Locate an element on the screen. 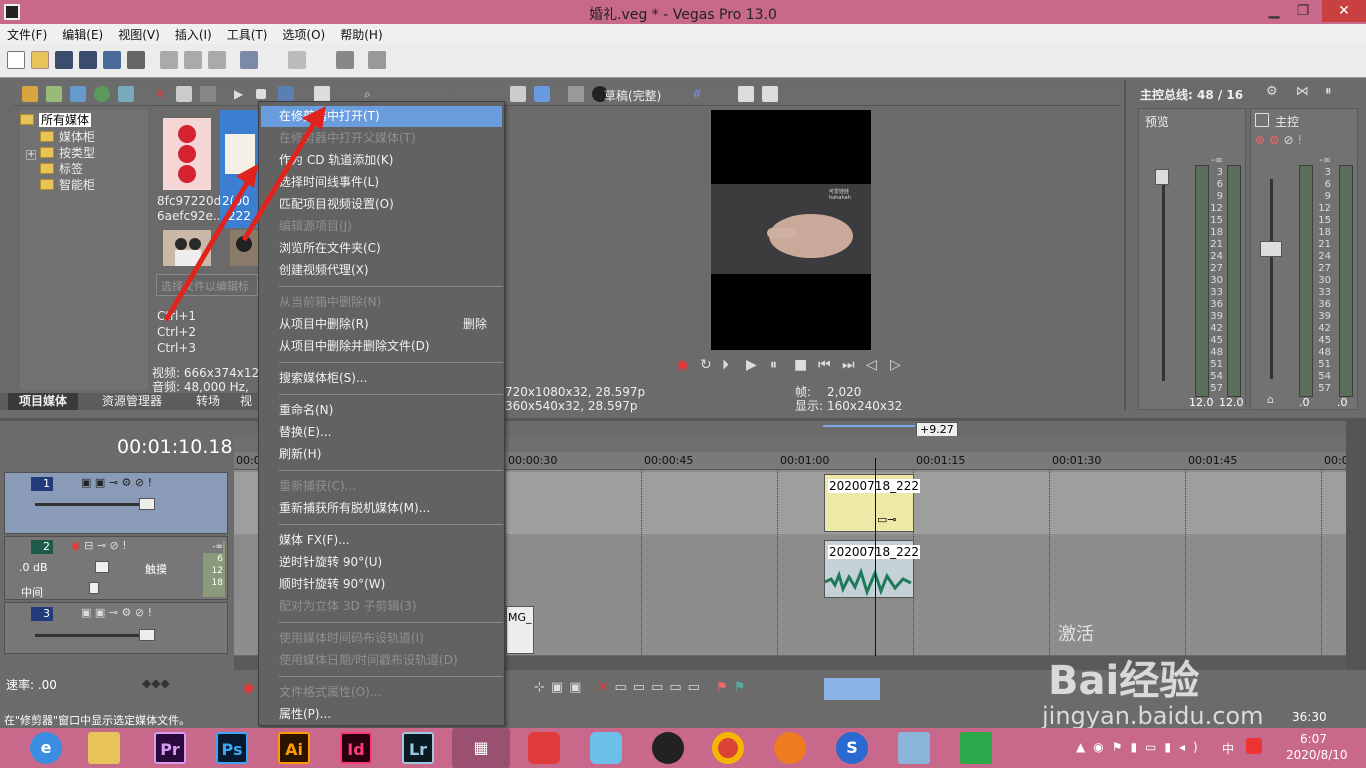 This screenshot has height=768, width=1366. master-icon is located at coordinates (1262, 120).